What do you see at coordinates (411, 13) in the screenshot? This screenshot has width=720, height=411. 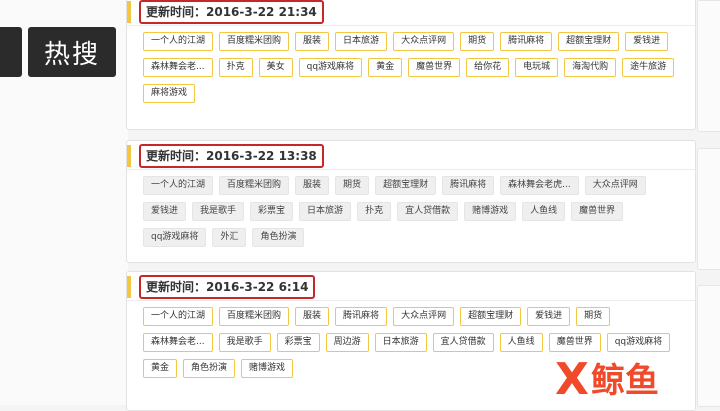 I see `panel-header: 更新时间：2016-3-22 21:34` at bounding box center [411, 13].